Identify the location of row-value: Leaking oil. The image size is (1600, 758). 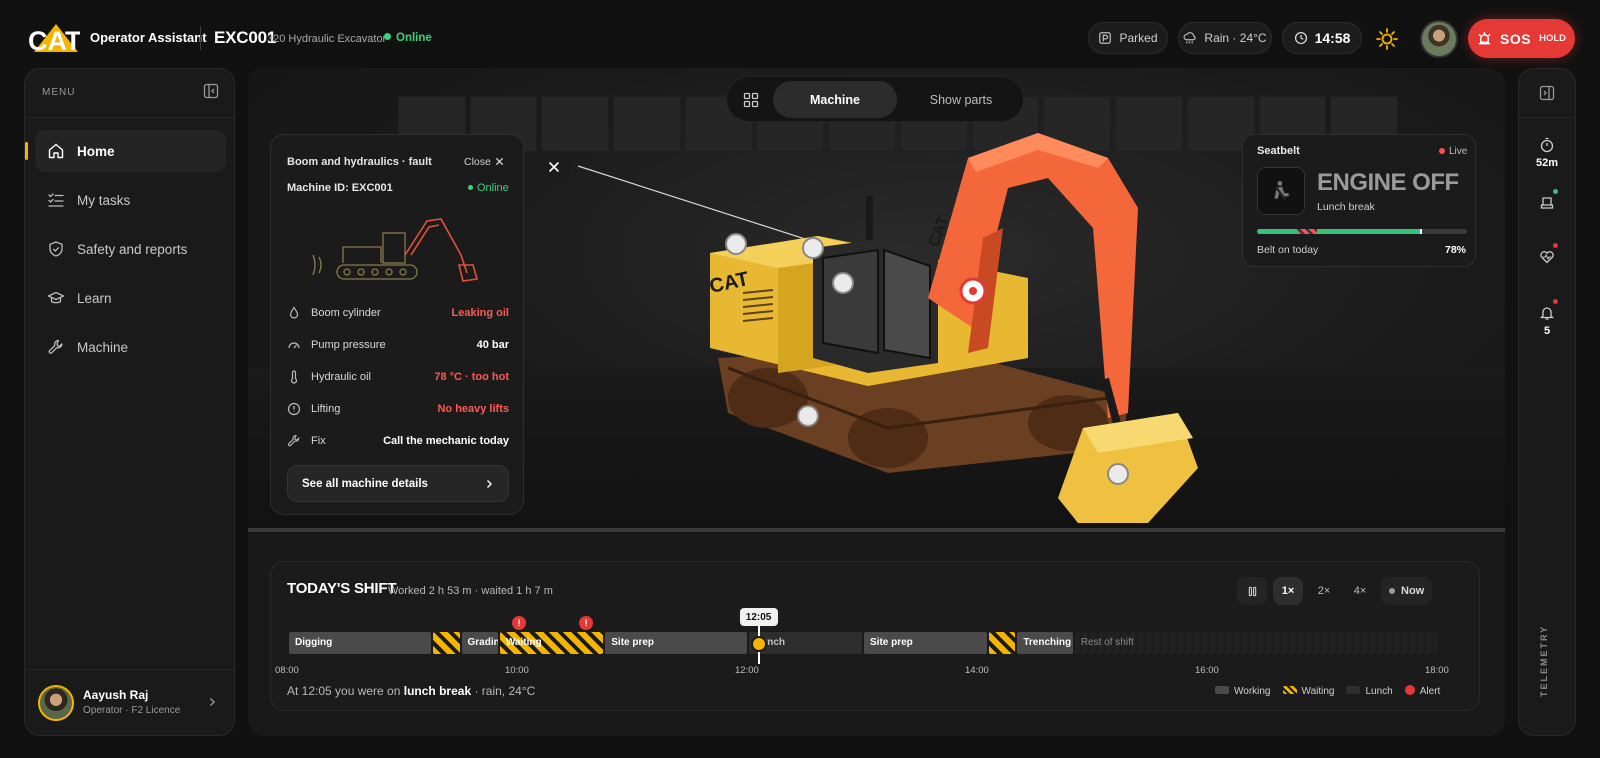
(480, 313).